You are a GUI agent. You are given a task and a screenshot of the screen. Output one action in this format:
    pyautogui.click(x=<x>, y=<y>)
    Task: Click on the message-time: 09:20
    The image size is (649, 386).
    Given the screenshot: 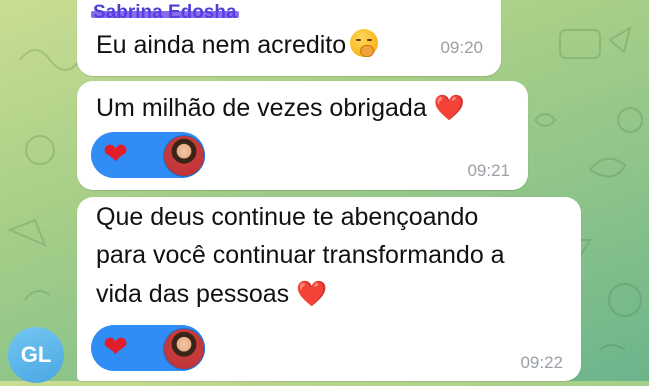 What is the action you would take?
    pyautogui.click(x=461, y=47)
    